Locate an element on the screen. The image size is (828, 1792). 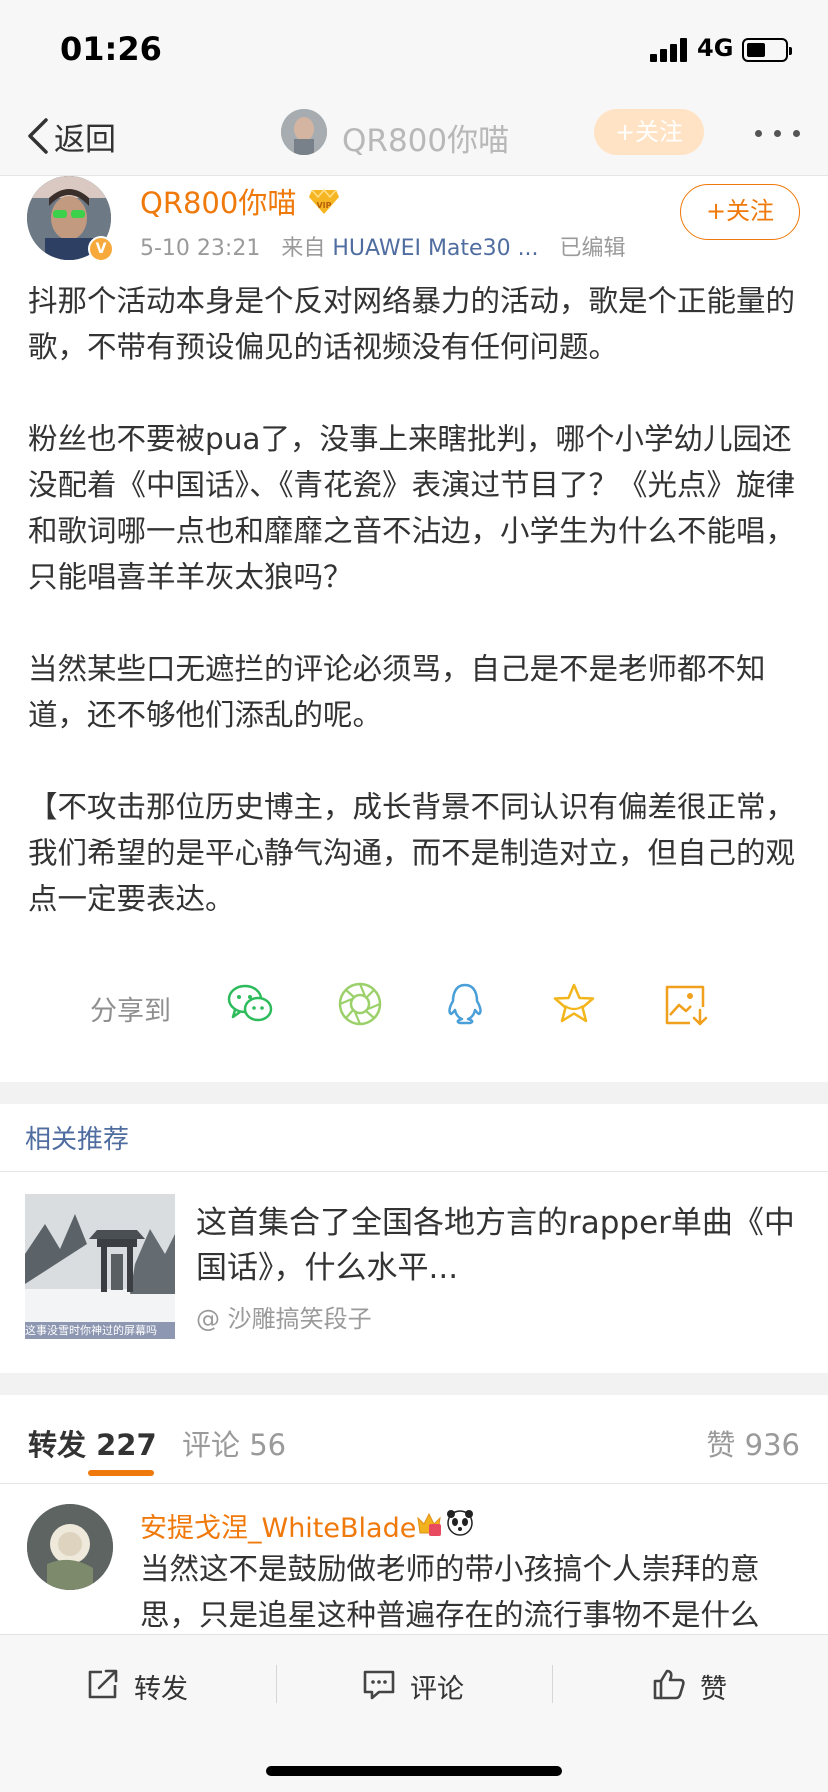
crown-badge-icon is located at coordinates (429, 1524).